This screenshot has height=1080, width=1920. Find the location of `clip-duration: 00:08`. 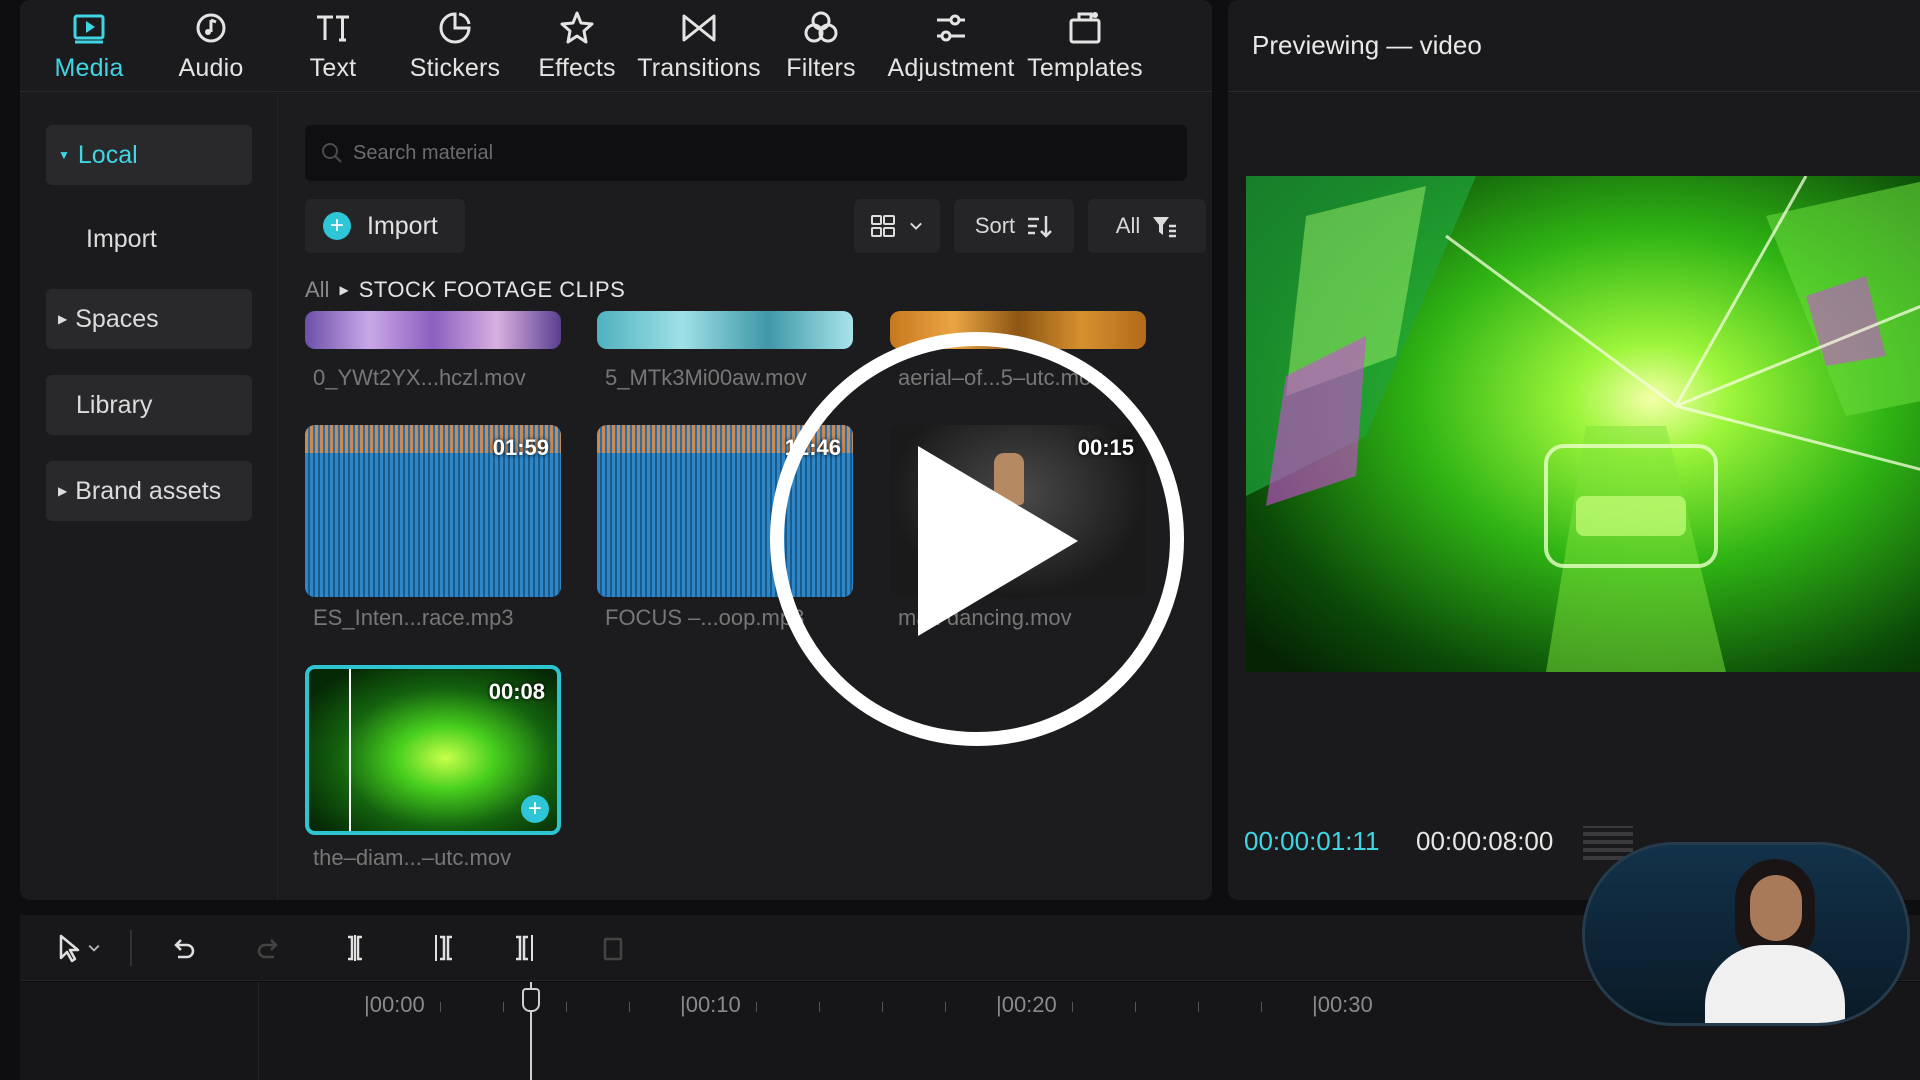

clip-duration: 00:08 is located at coordinates (516, 691).